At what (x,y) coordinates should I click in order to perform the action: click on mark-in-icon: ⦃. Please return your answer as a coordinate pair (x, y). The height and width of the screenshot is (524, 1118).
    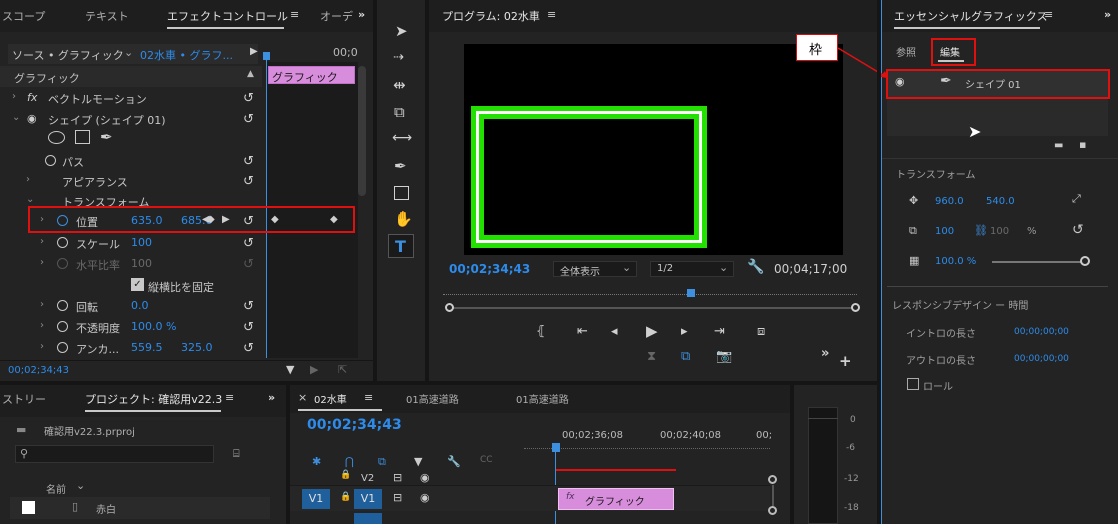
    Looking at the image, I should click on (541, 331).